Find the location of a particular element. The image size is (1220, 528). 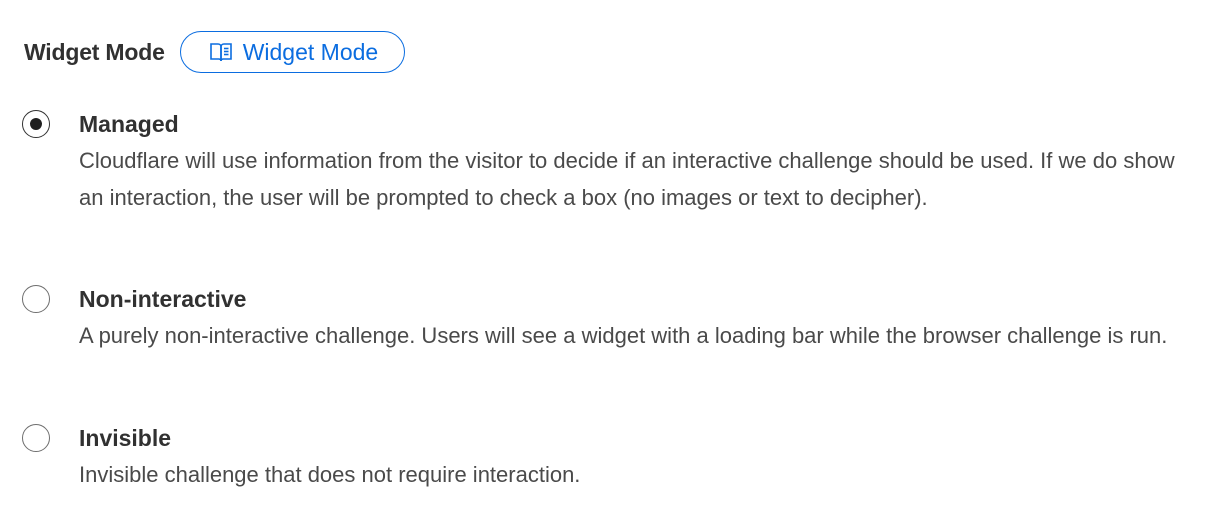

option-label-non-interactive: Non-interactive is located at coordinates (639, 299).